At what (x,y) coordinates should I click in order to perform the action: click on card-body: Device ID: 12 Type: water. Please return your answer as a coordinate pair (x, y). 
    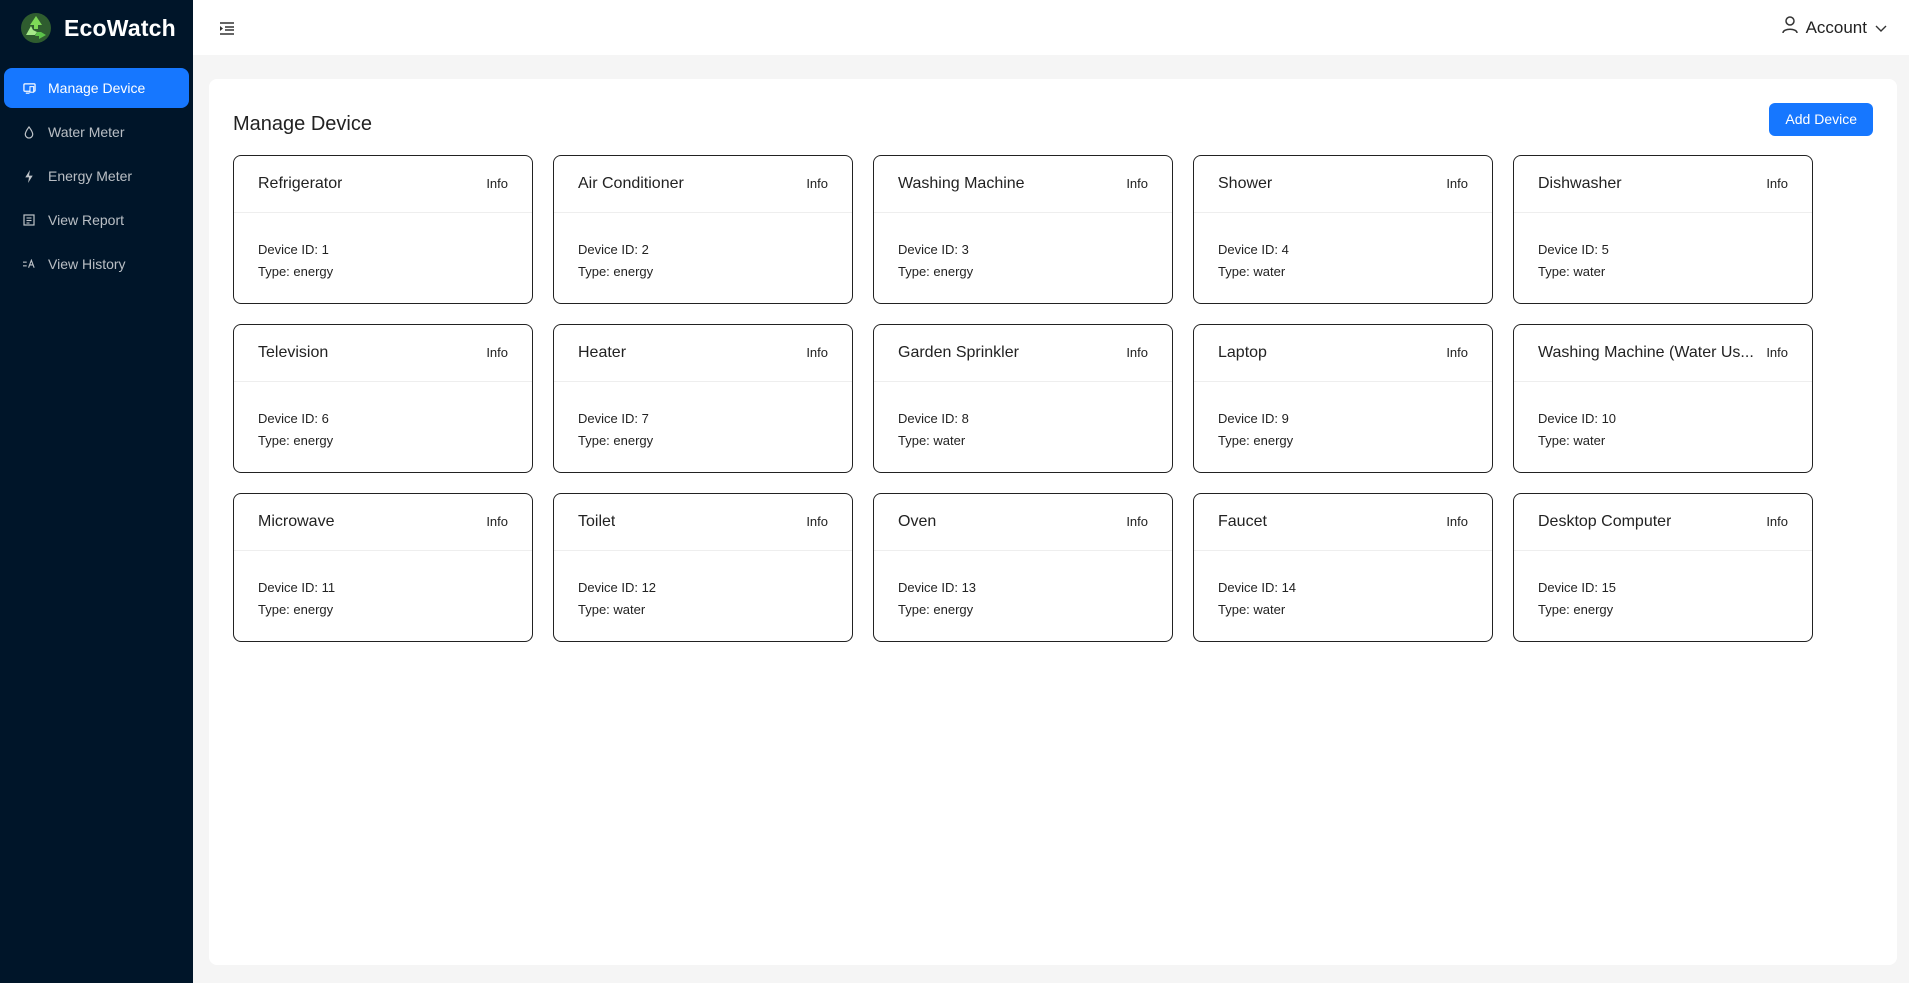
    Looking at the image, I should click on (703, 586).